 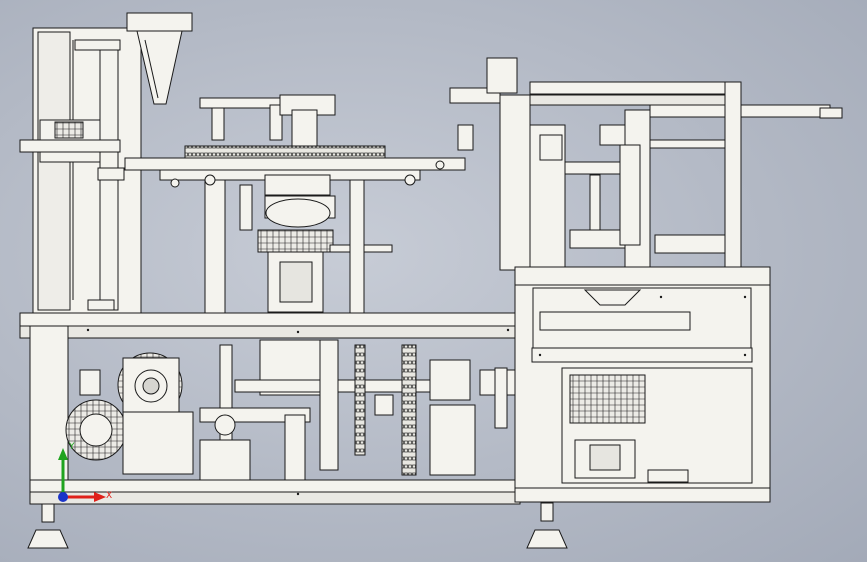 What do you see at coordinates (109, 496) in the screenshot?
I see `x-axis-label: X` at bounding box center [109, 496].